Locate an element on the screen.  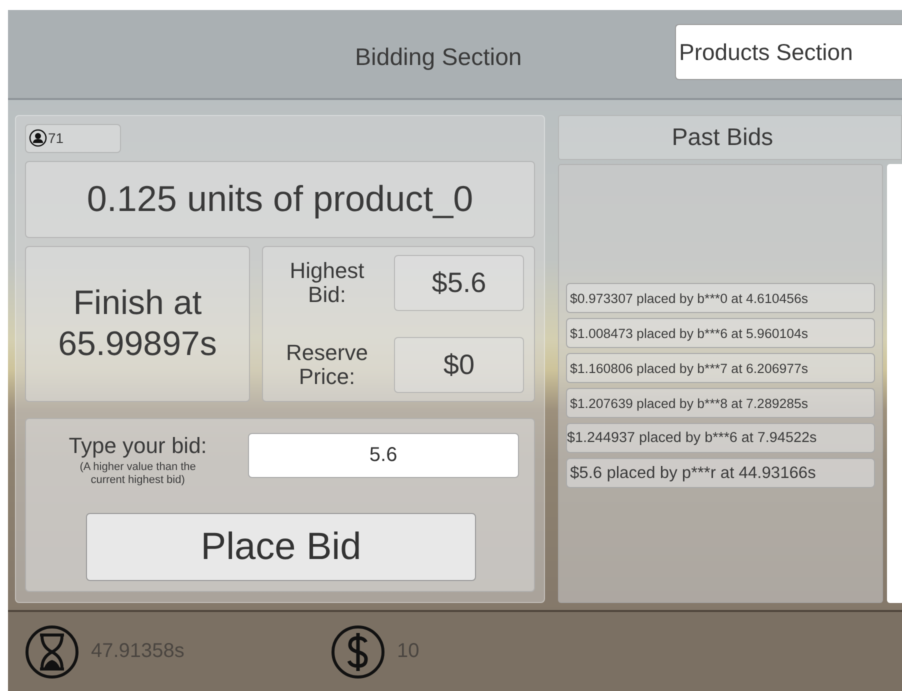
bid-label: Type your bid: is located at coordinates (137, 446).